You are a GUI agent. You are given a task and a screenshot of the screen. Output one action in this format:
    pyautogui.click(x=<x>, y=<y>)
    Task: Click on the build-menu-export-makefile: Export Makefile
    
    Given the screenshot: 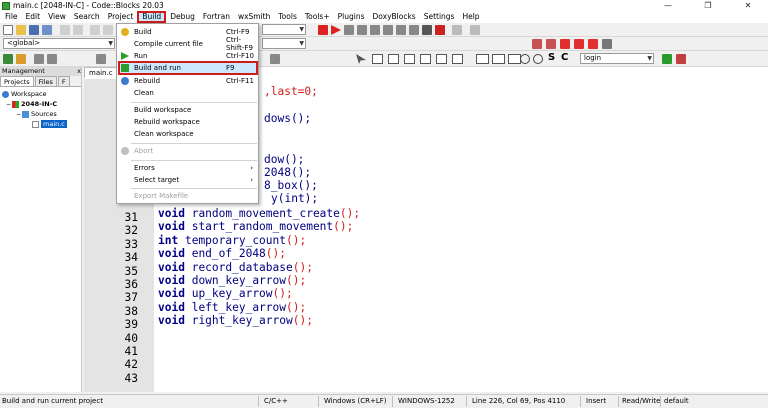 What is the action you would take?
    pyautogui.click(x=161, y=196)
    